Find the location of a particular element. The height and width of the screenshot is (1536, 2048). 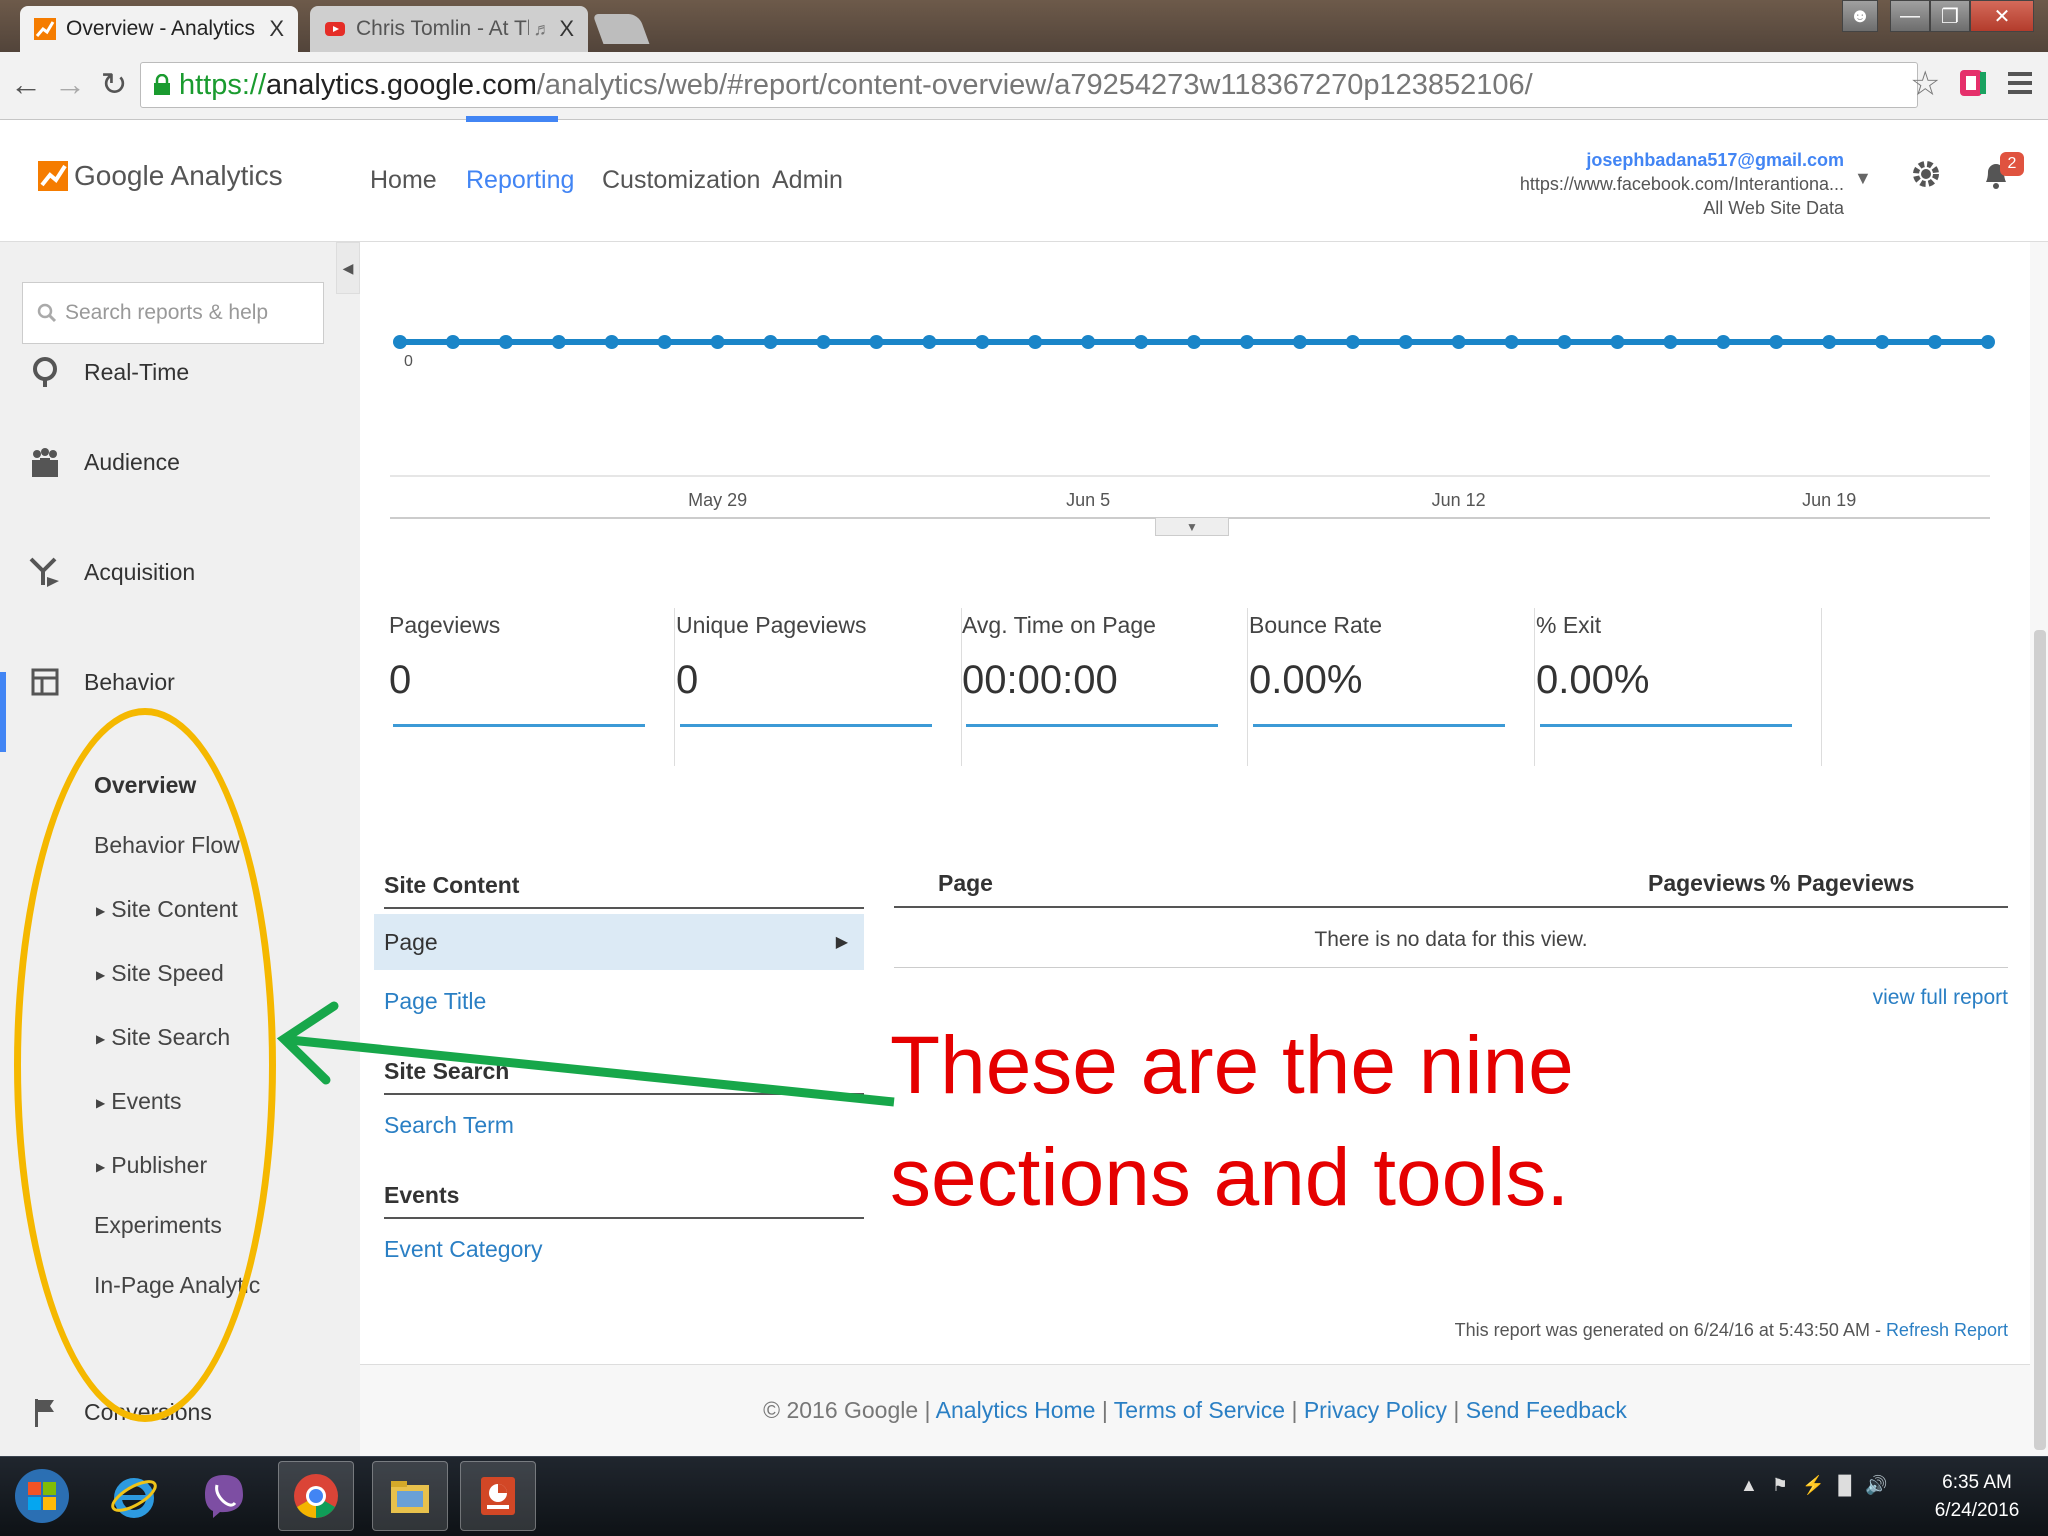

clock-date: 6/24/2016 is located at coordinates (1977, 1510).